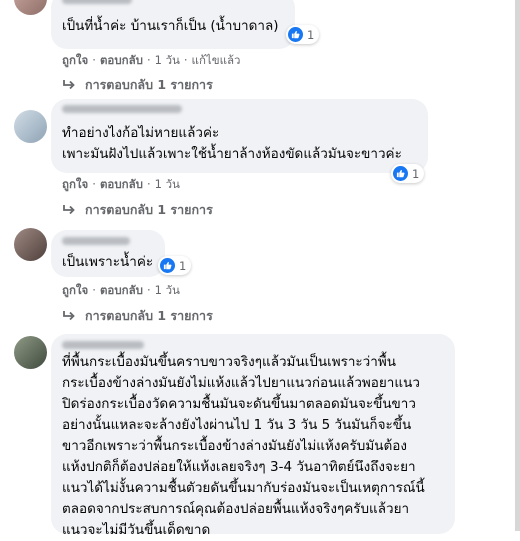 This screenshot has height=541, width=520. I want to click on comment-text: เป็นที่น้ำค่ะ บ้านเราก็เป็น (น้ำบาดาล), so click(170, 26).